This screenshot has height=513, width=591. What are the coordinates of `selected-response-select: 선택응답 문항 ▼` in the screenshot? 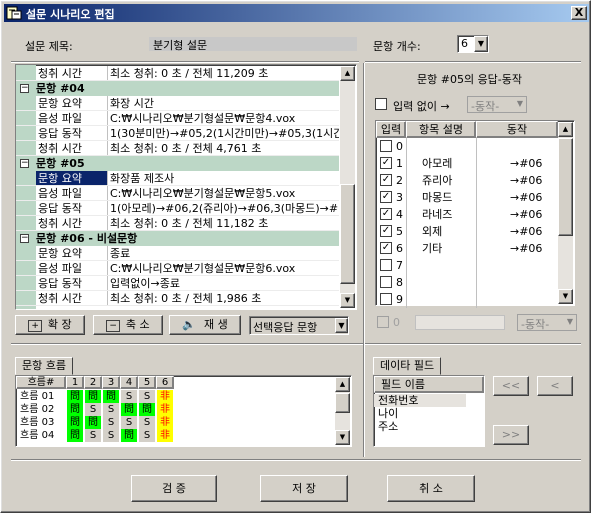 It's located at (299, 325).